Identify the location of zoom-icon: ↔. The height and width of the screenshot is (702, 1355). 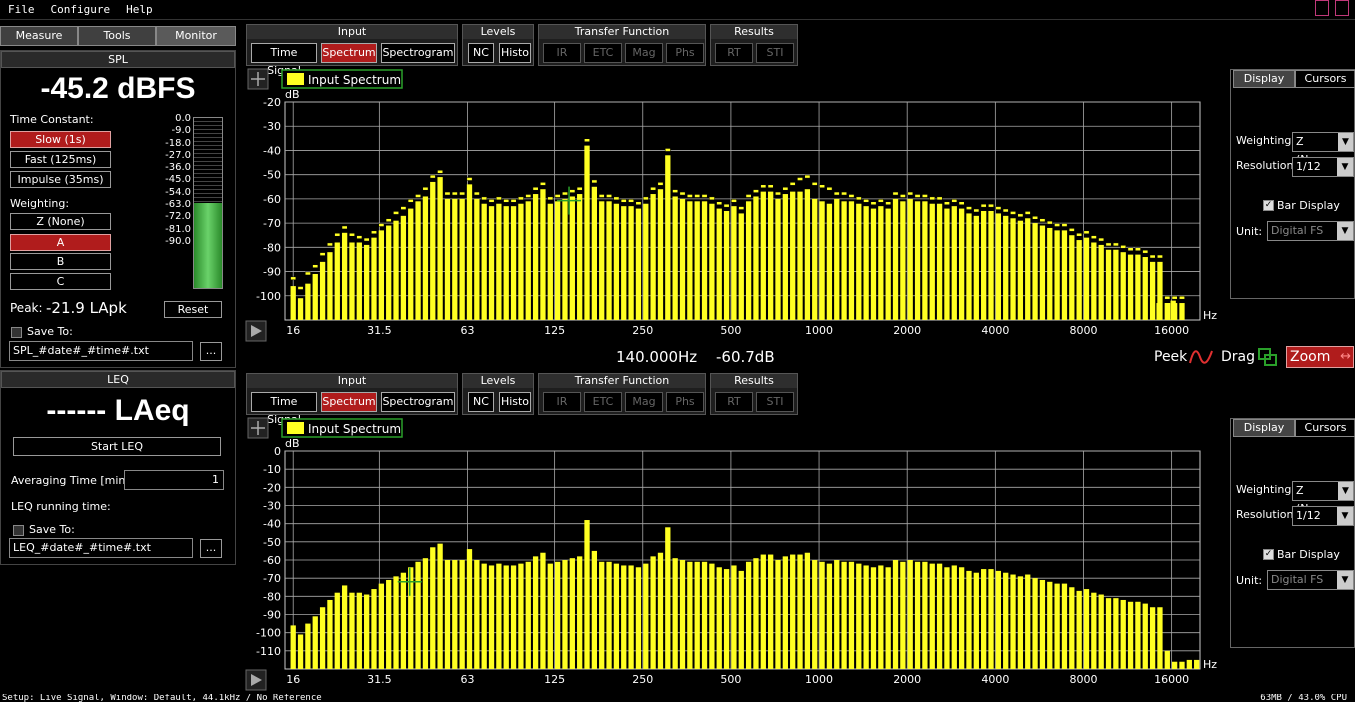
(1345, 356).